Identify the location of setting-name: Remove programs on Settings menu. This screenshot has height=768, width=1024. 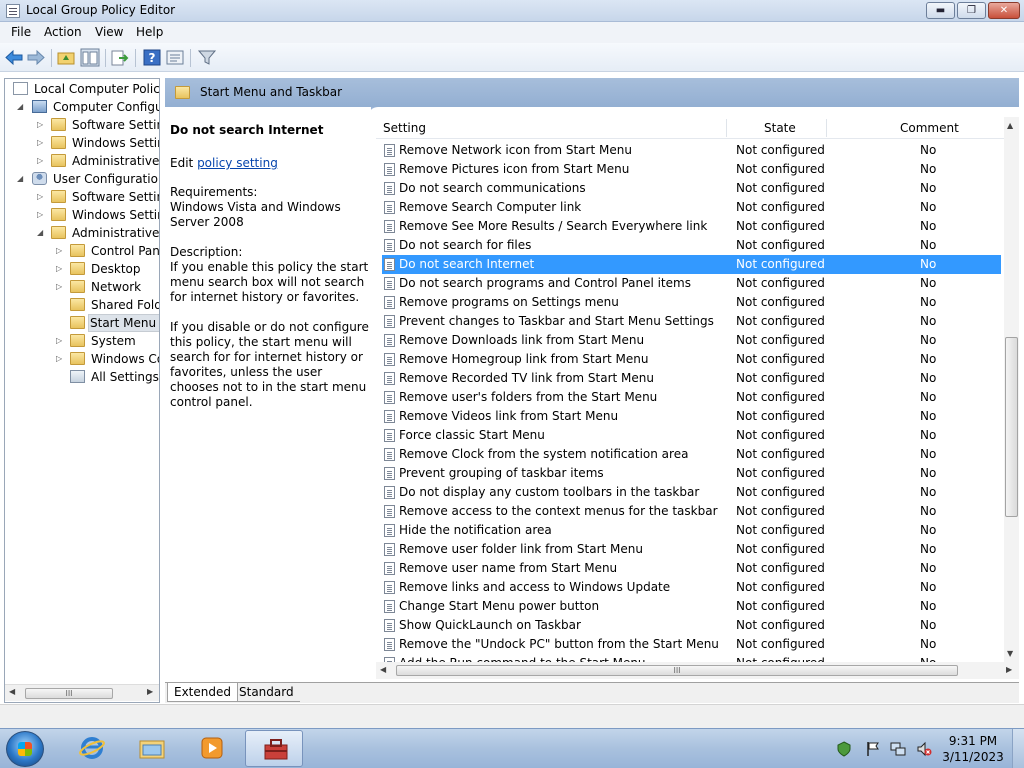
(509, 302).